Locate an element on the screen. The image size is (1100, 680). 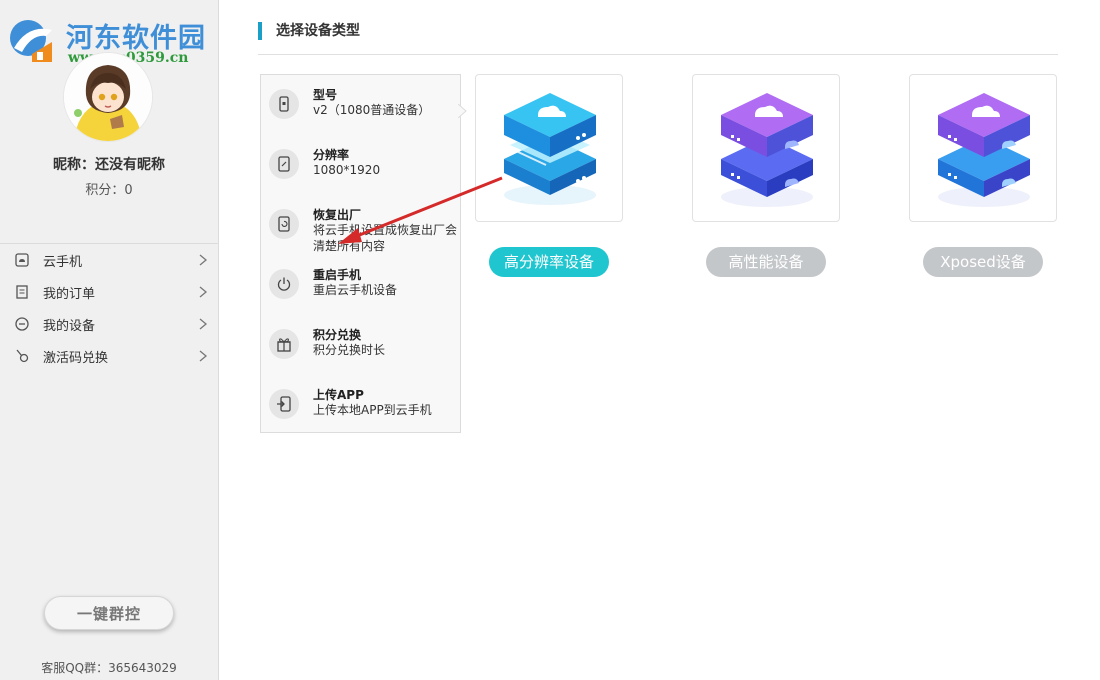
info-desc: 1080*1920 is located at coordinates (347, 170).